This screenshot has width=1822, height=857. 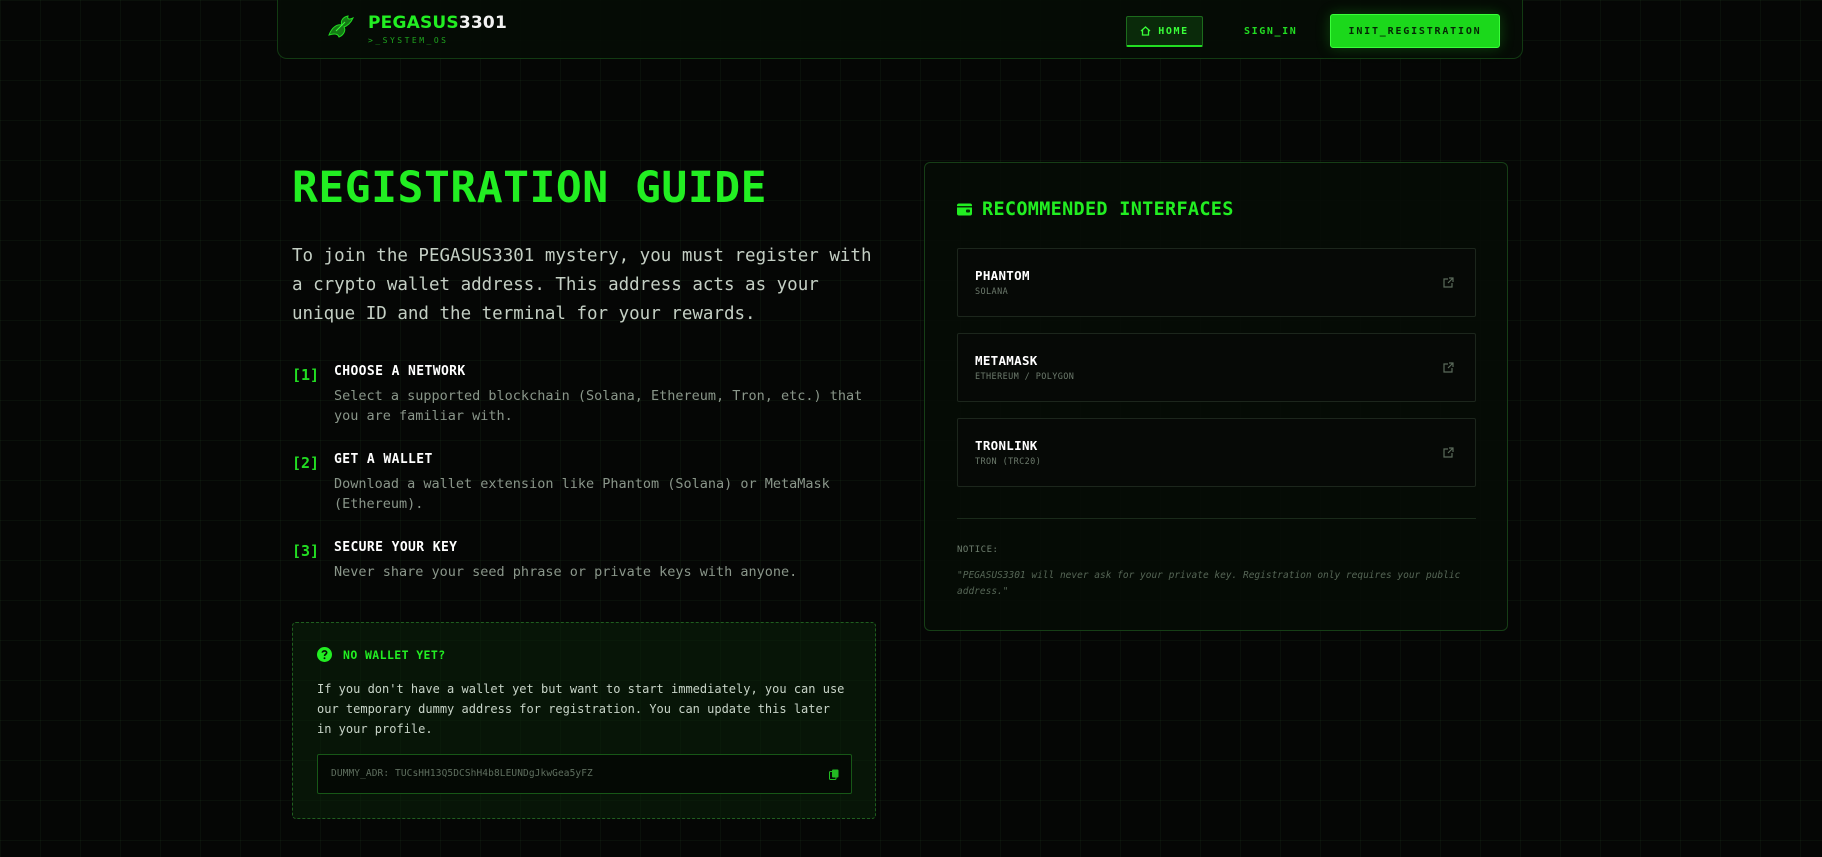 I want to click on page-title: REGISTRATION GUIDE, so click(x=529, y=188).